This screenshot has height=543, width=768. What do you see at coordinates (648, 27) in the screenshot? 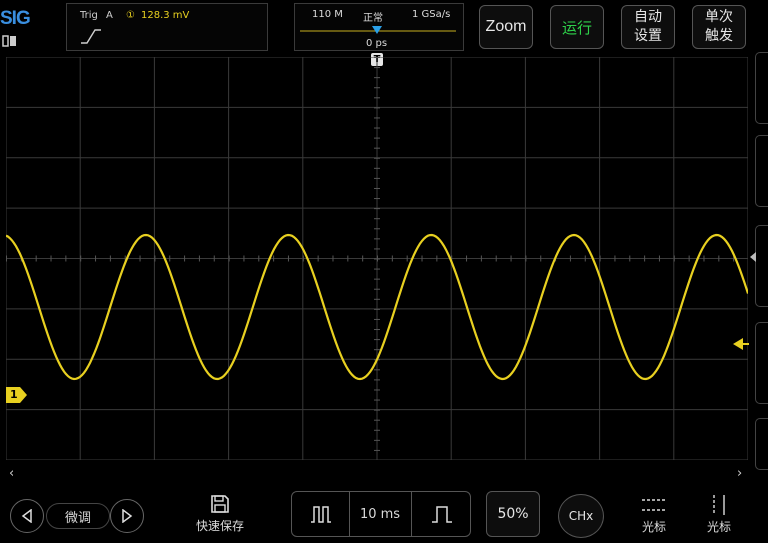
I see `auto-setup-button: 自动 设置` at bounding box center [648, 27].